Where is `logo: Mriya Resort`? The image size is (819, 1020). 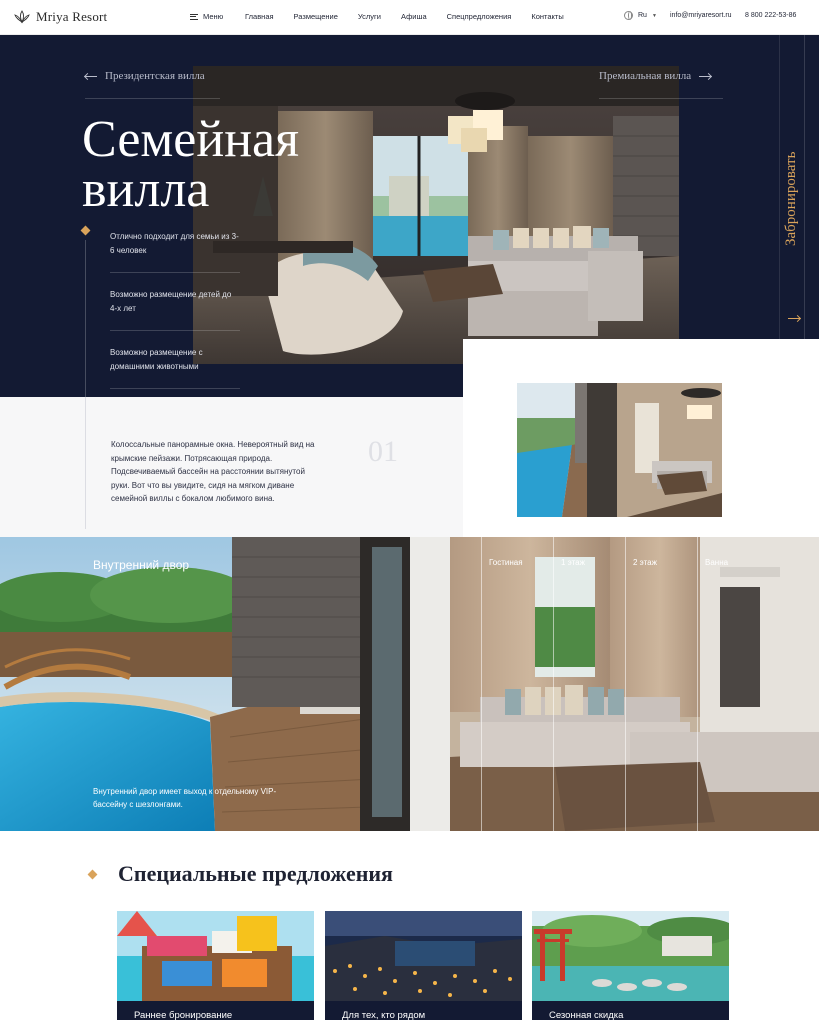
logo: Mriya Resort is located at coordinates (60, 17).